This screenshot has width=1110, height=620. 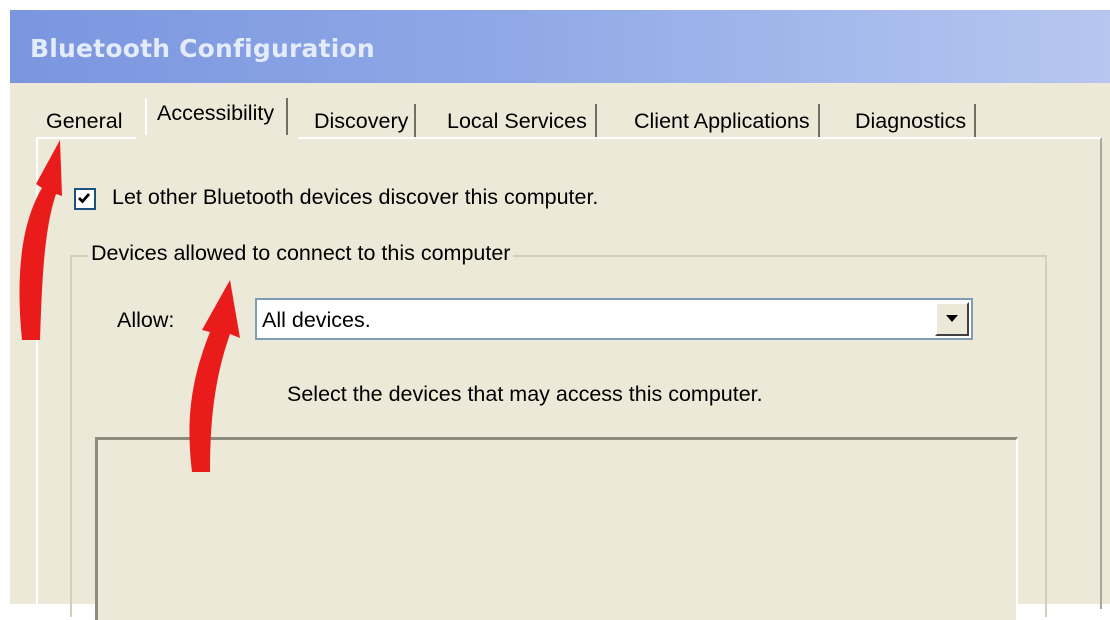 What do you see at coordinates (522, 121) in the screenshot?
I see `tab-local-services: Local Services` at bounding box center [522, 121].